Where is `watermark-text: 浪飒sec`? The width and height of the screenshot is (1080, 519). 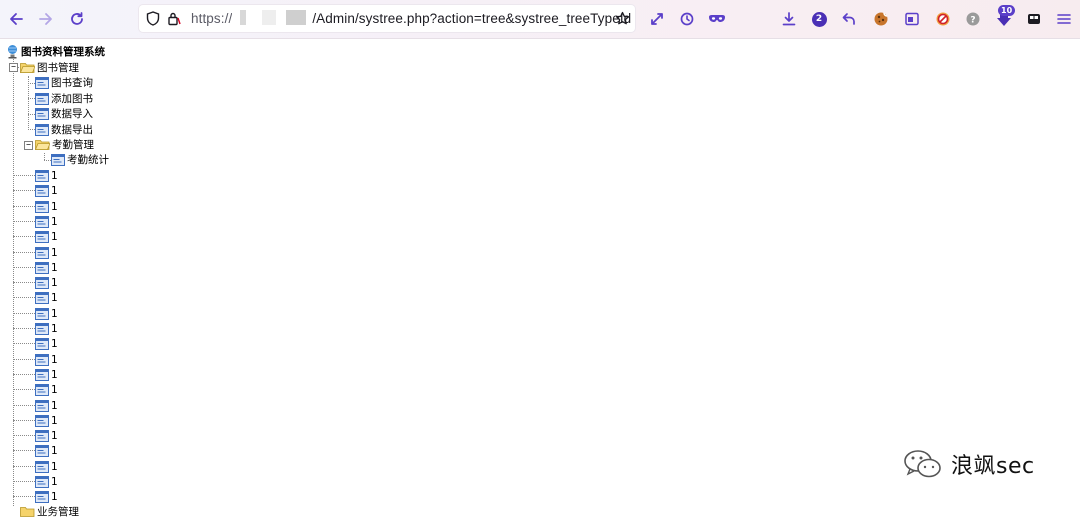 watermark-text: 浪飒sec is located at coordinates (993, 466).